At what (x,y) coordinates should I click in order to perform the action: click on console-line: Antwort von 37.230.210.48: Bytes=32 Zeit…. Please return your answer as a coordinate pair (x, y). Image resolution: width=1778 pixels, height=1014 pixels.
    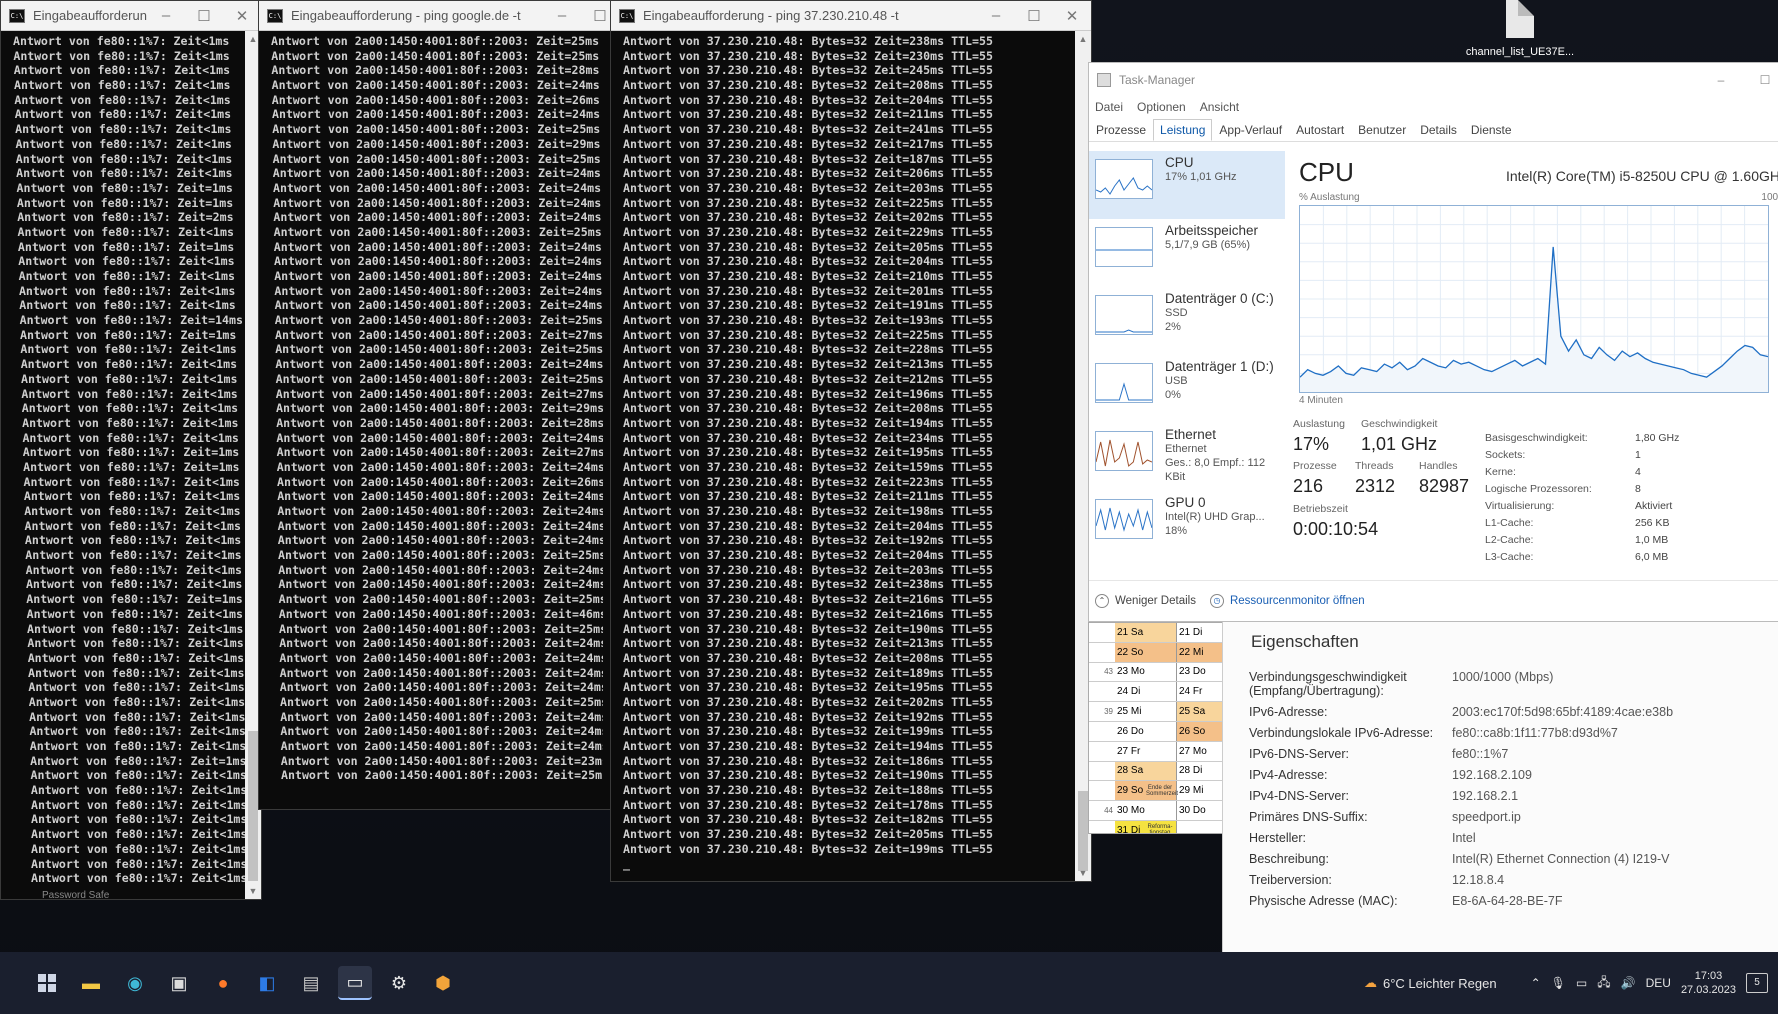
    Looking at the image, I should click on (844, 673).